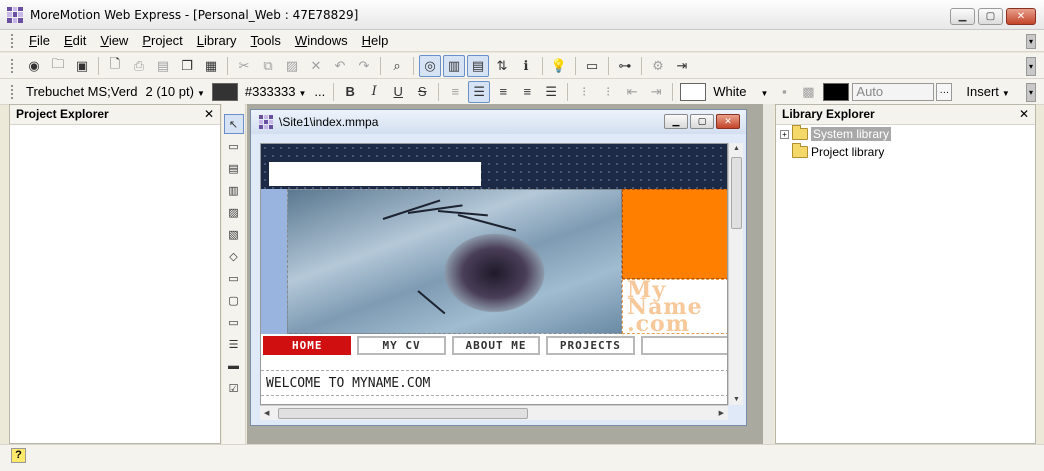 This screenshot has width=1044, height=471. I want to click on fore-color-swatch, so click(224, 91).